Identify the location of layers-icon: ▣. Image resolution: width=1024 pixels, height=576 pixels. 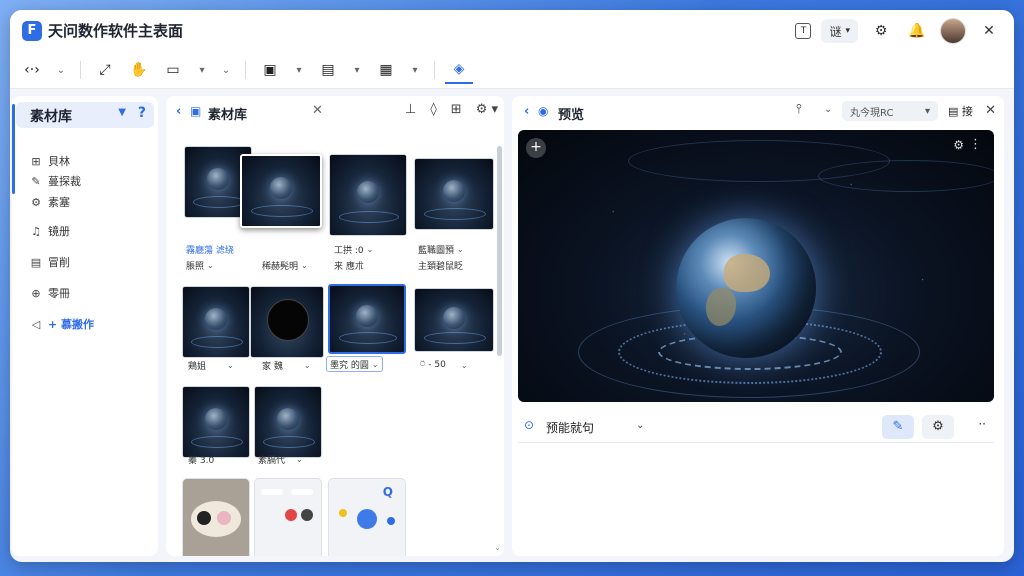
(270, 70).